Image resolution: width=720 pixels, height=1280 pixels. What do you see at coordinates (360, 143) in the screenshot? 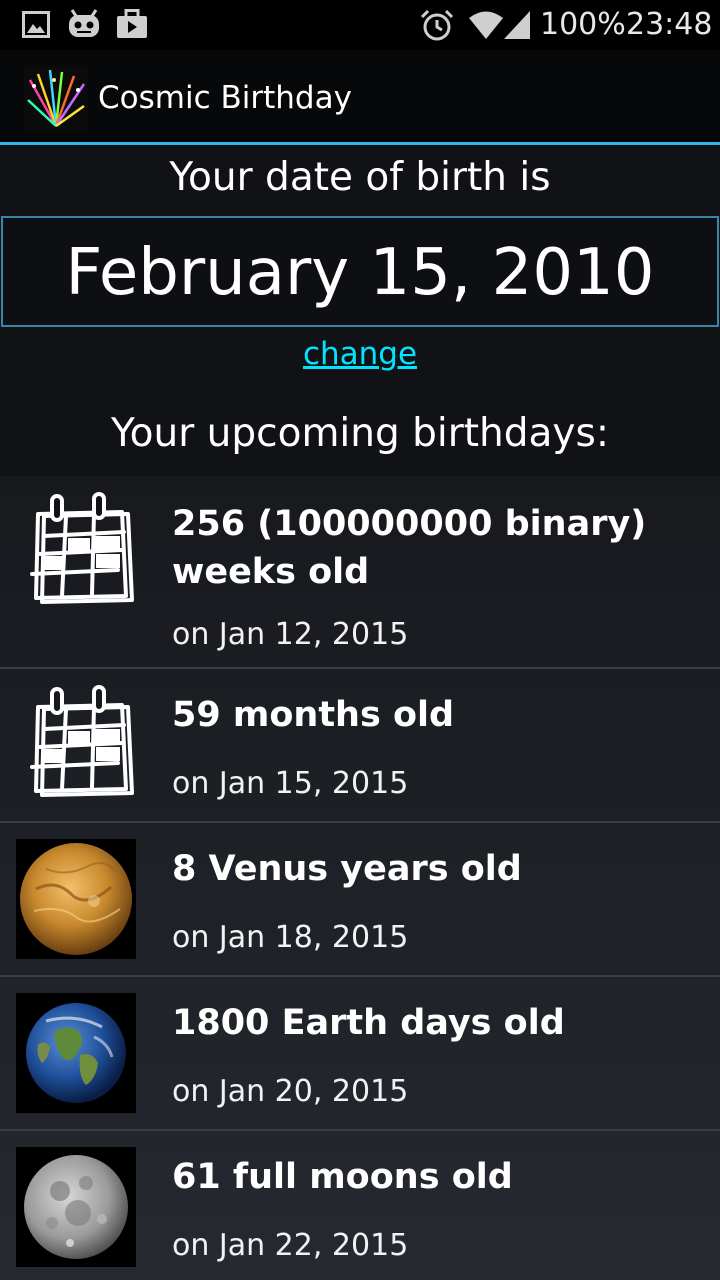
I see `action-bar-divider` at bounding box center [360, 143].